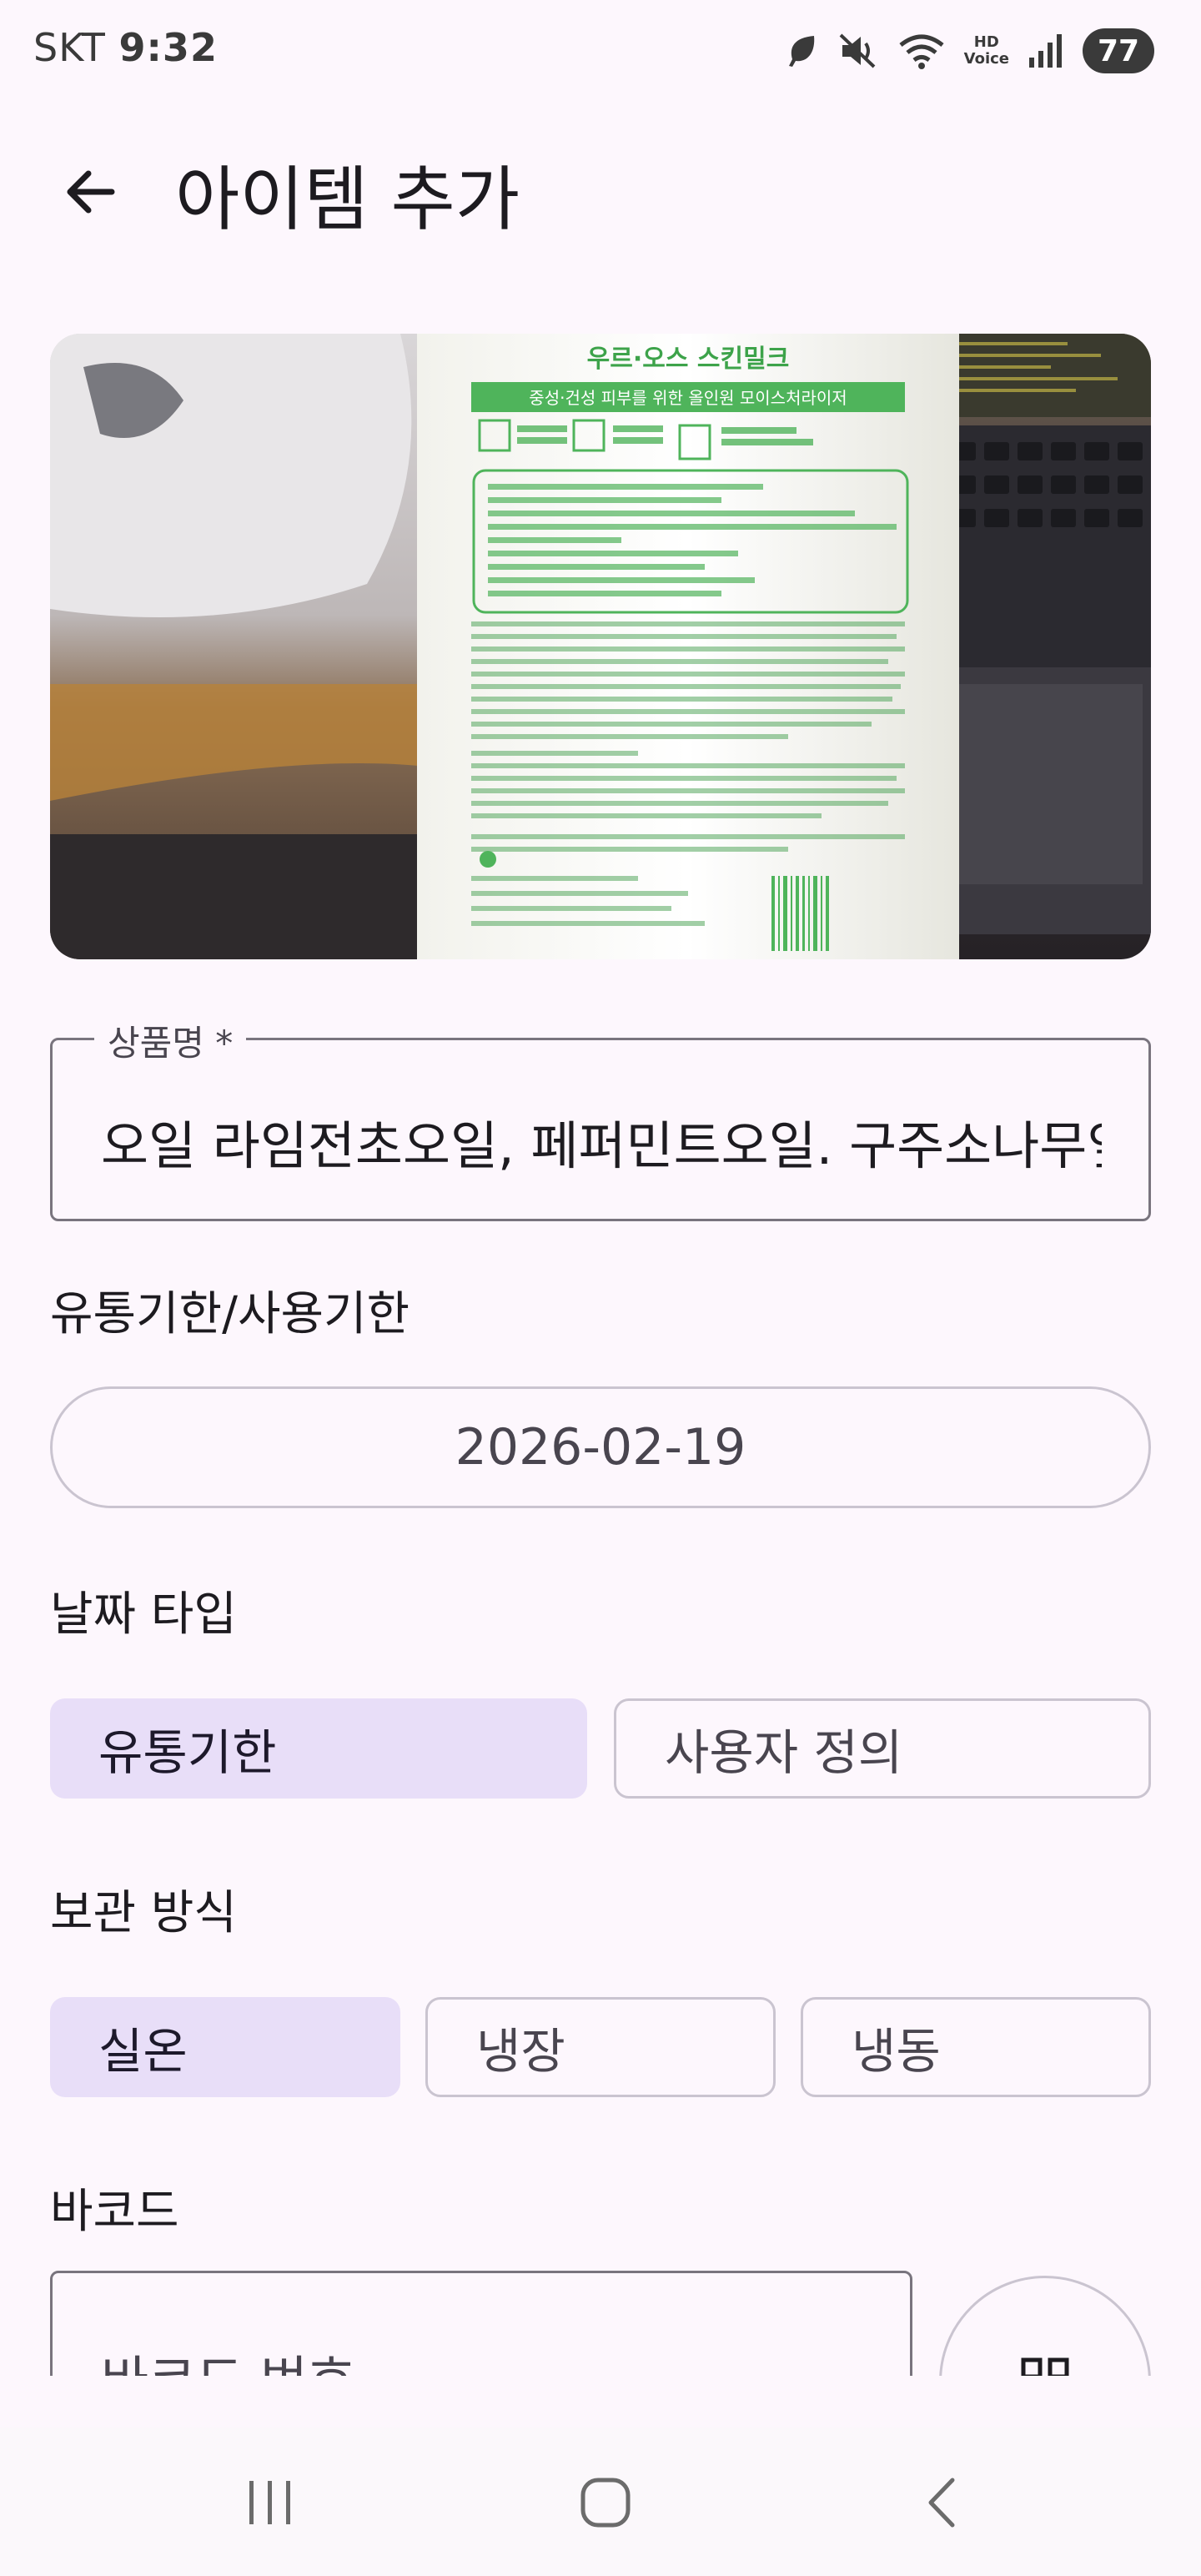 Image resolution: width=1201 pixels, height=2576 pixels. What do you see at coordinates (69, 47) in the screenshot?
I see `carrier: SKT` at bounding box center [69, 47].